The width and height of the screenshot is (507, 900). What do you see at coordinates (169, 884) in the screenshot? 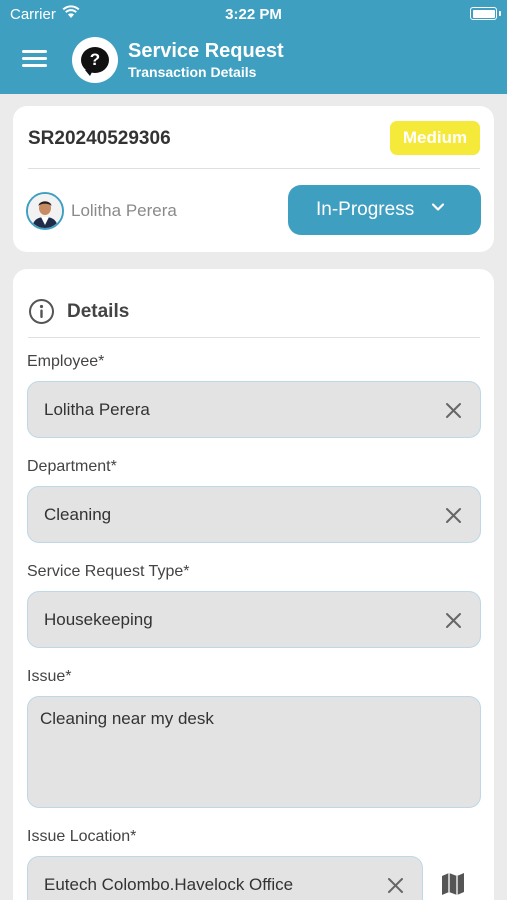
I see `location-value: Eutech Colombo.Havelock Office` at bounding box center [169, 884].